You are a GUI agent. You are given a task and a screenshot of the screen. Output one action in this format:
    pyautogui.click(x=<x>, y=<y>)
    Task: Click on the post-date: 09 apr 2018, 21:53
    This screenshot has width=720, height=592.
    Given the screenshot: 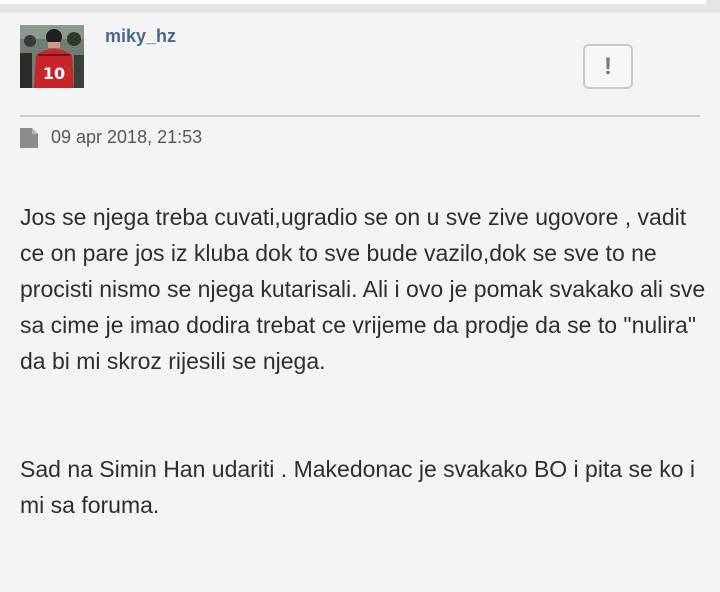 What is the action you would take?
    pyautogui.click(x=127, y=137)
    